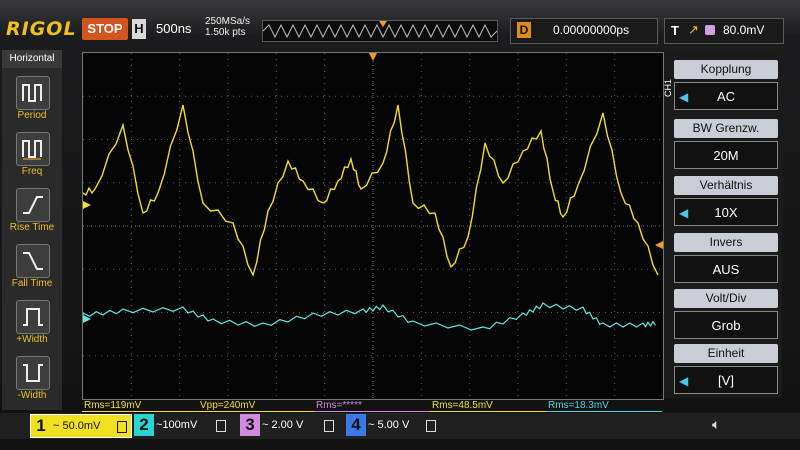  Describe the element at coordinates (693, 29) in the screenshot. I see `rising-edge-icon: ↗` at that location.